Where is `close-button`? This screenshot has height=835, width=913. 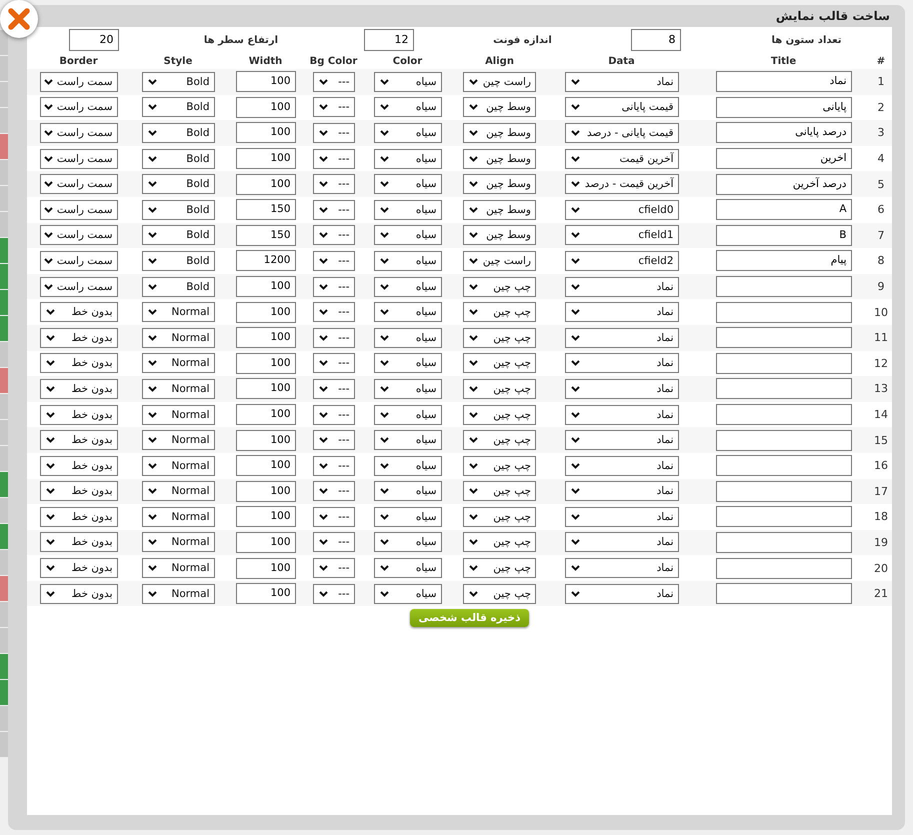
close-button is located at coordinates (19, 19).